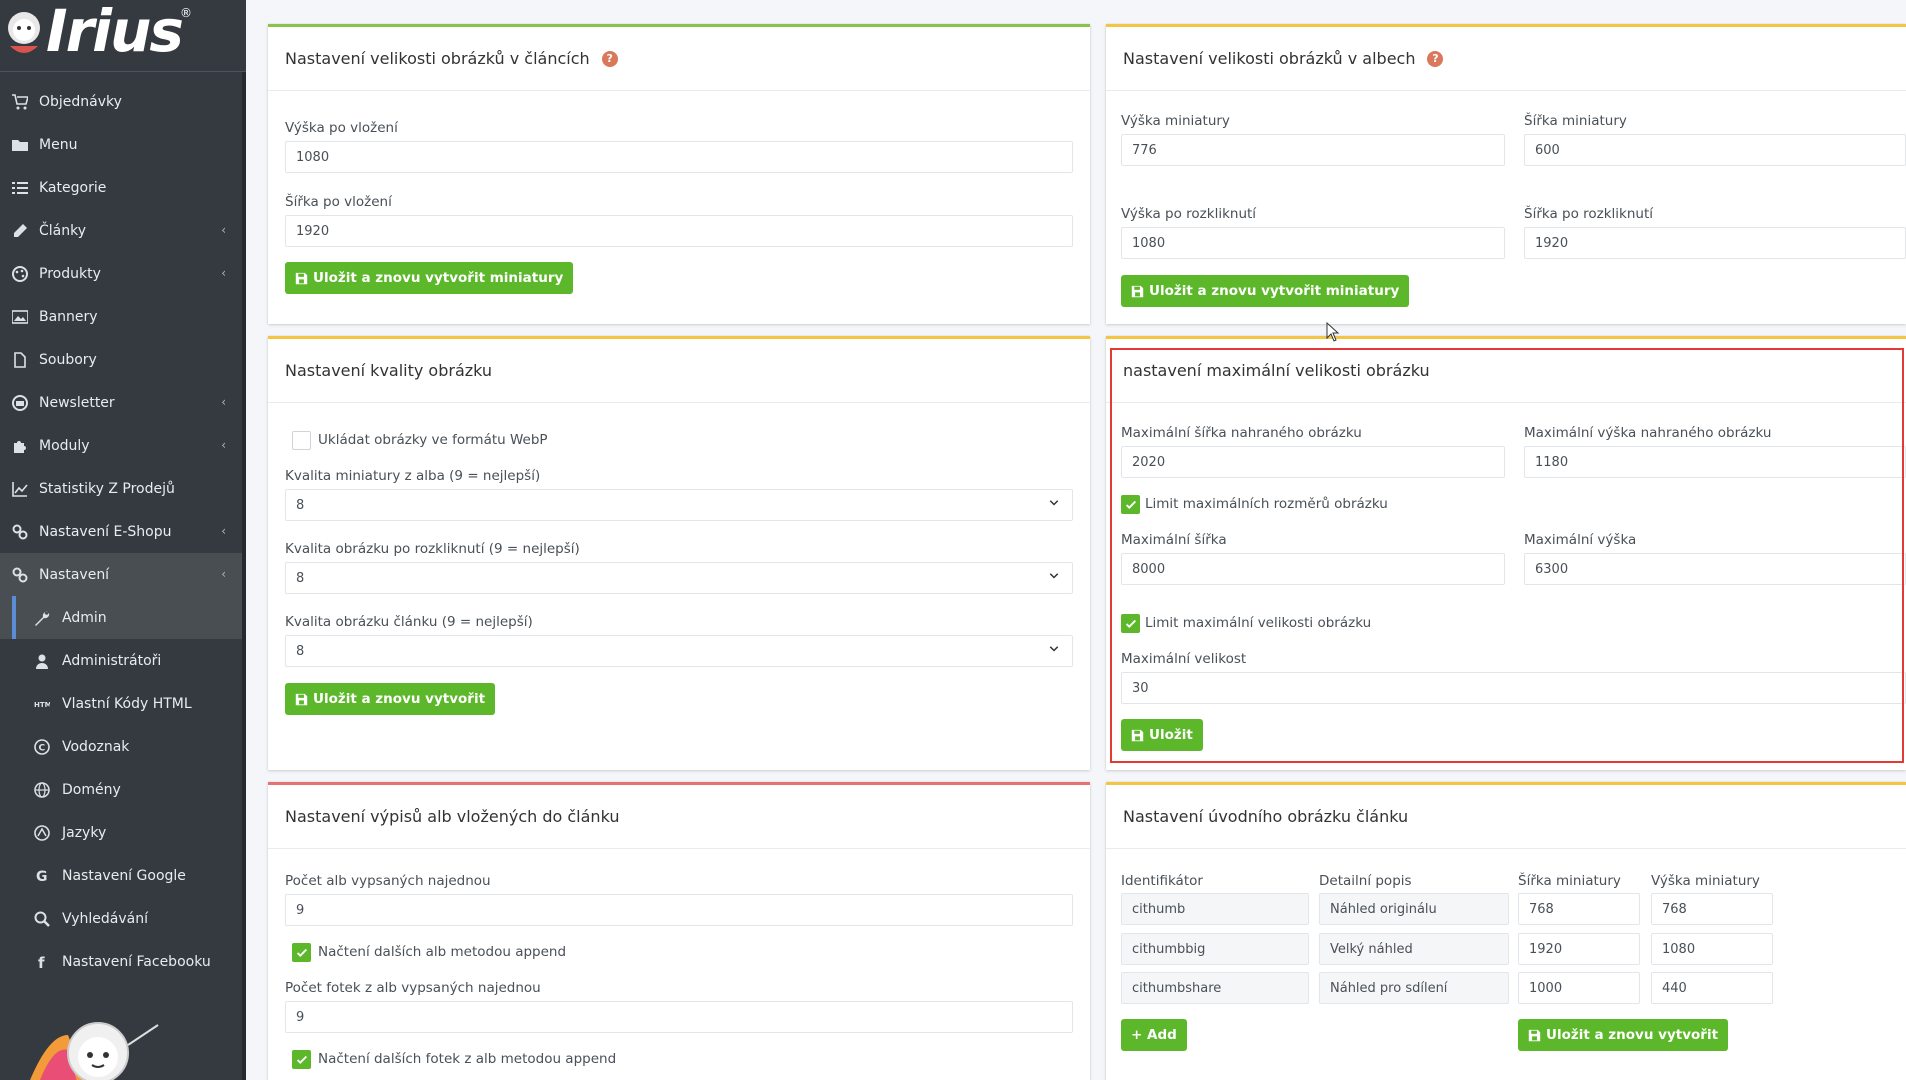  Describe the element at coordinates (186, 13) in the screenshot. I see `registered-mark: ®` at that location.